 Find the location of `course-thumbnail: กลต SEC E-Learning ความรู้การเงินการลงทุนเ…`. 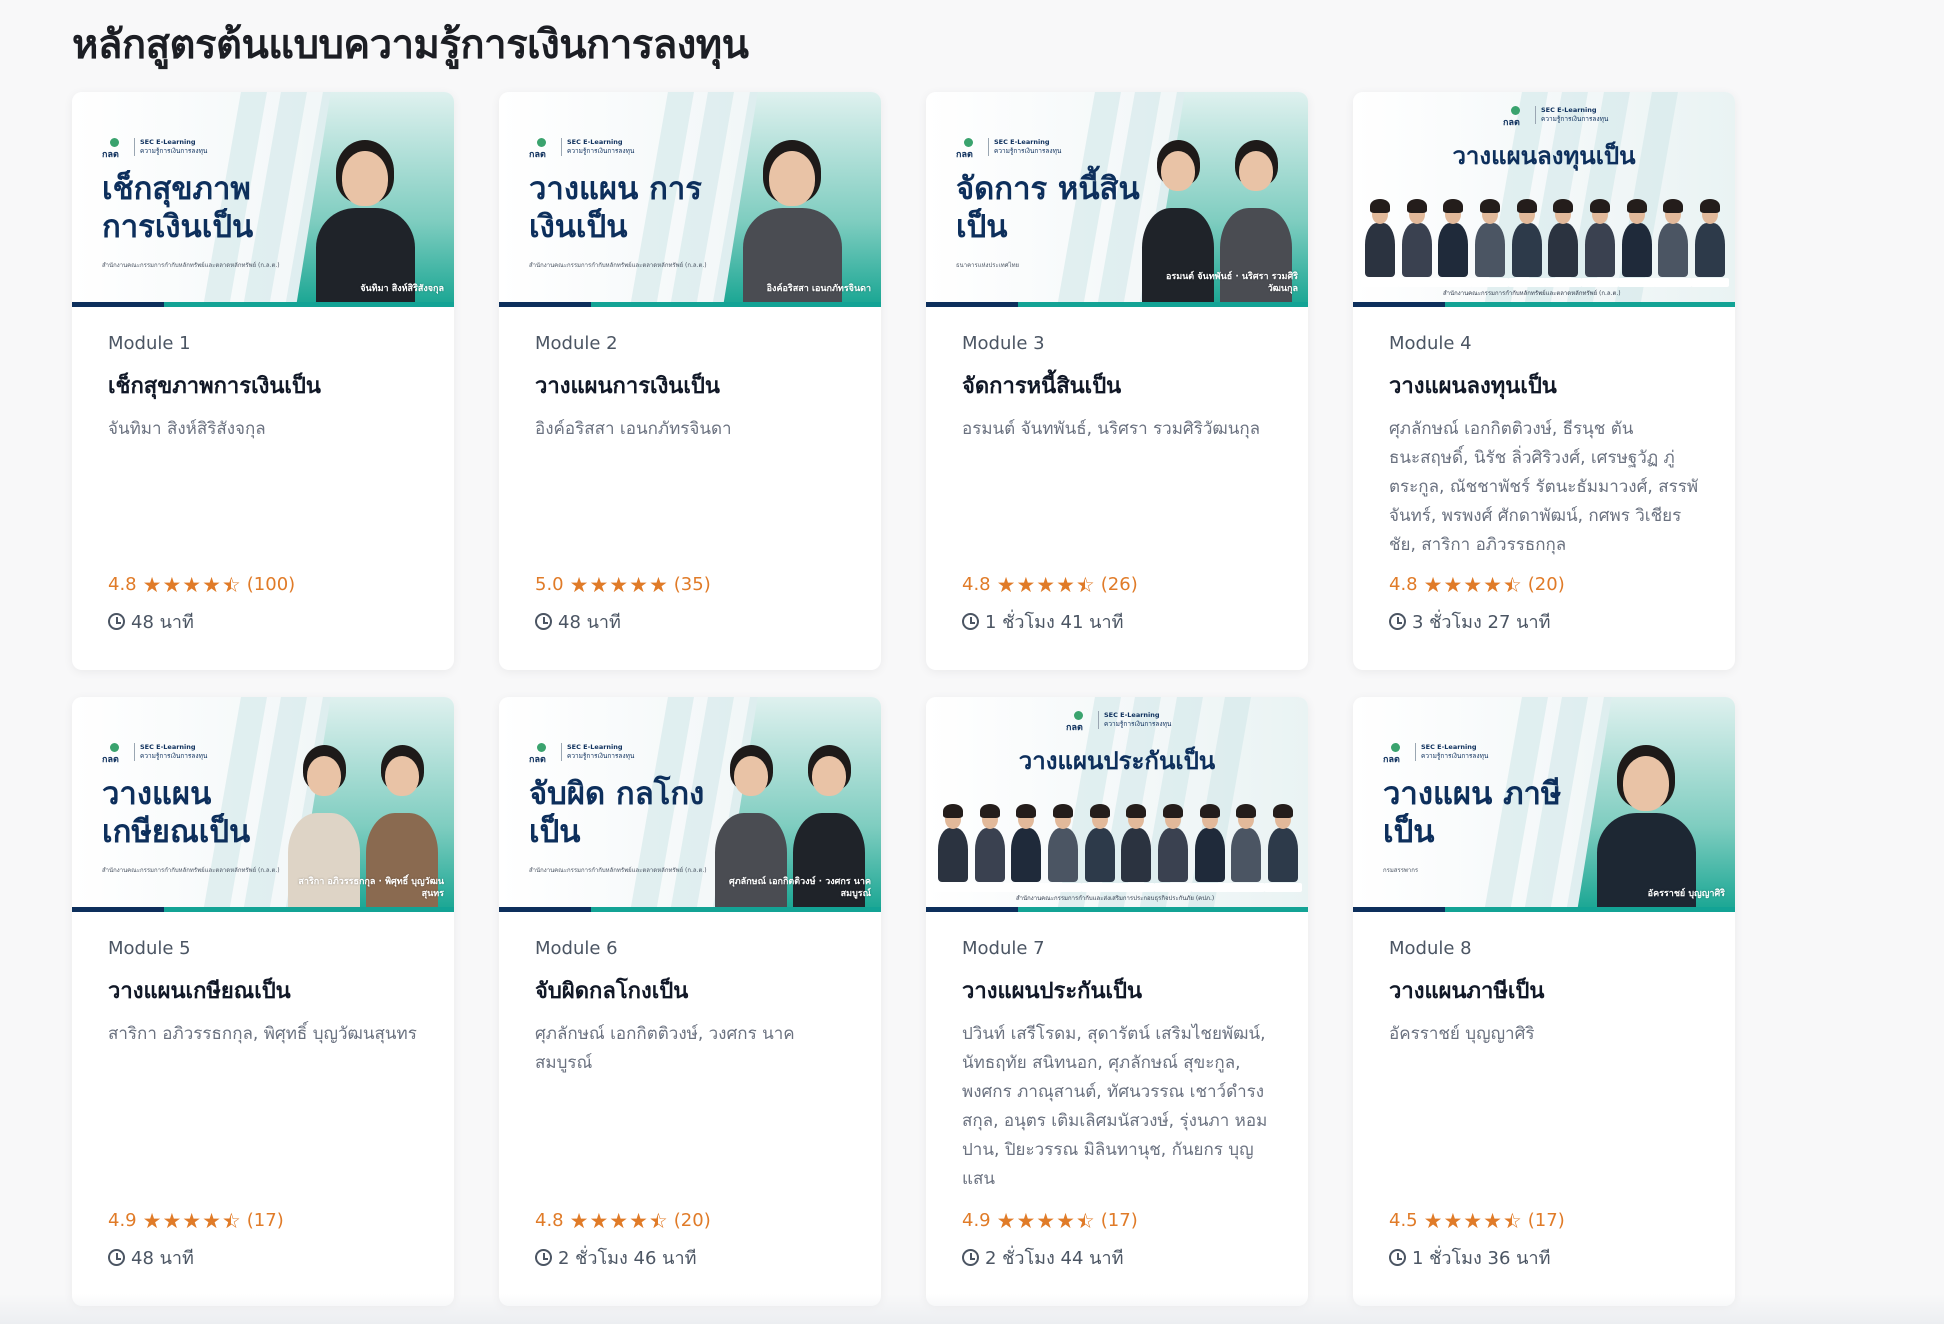

course-thumbnail: กลต SEC E-Learning ความรู้การเงินการลงทุนเ… is located at coordinates (263, 199).